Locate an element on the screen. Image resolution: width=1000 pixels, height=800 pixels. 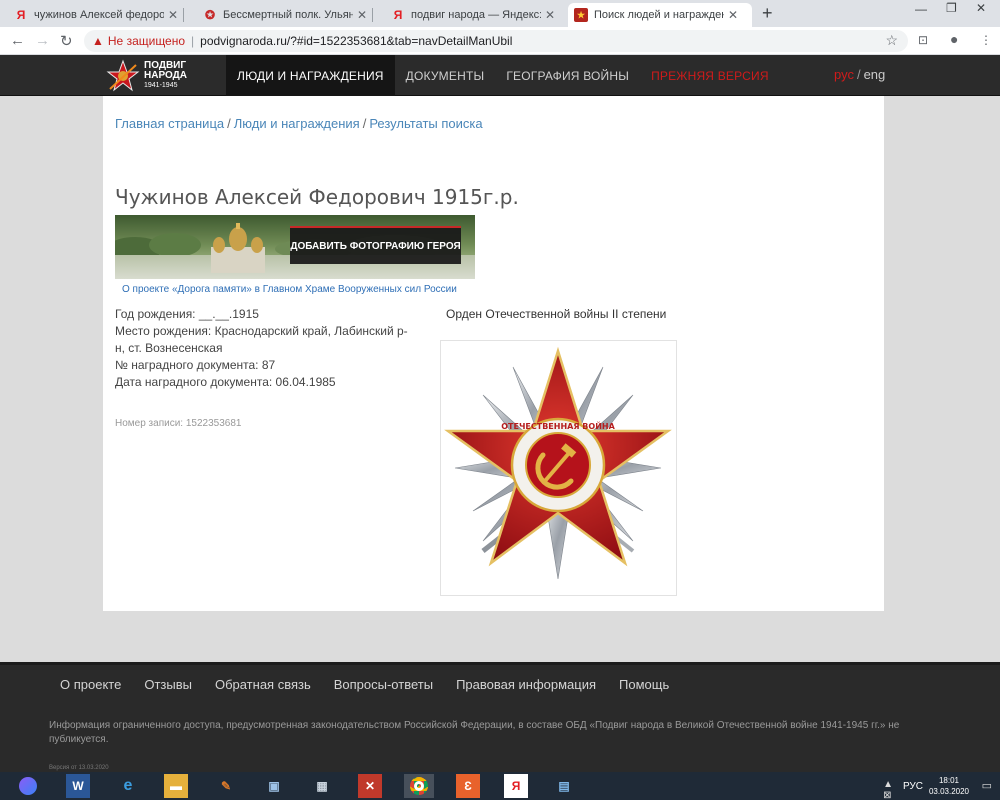
browser-tab-2: ✪ Бессмертный полк. Ульяновск. С ✕ is located at coordinates (285, 15).